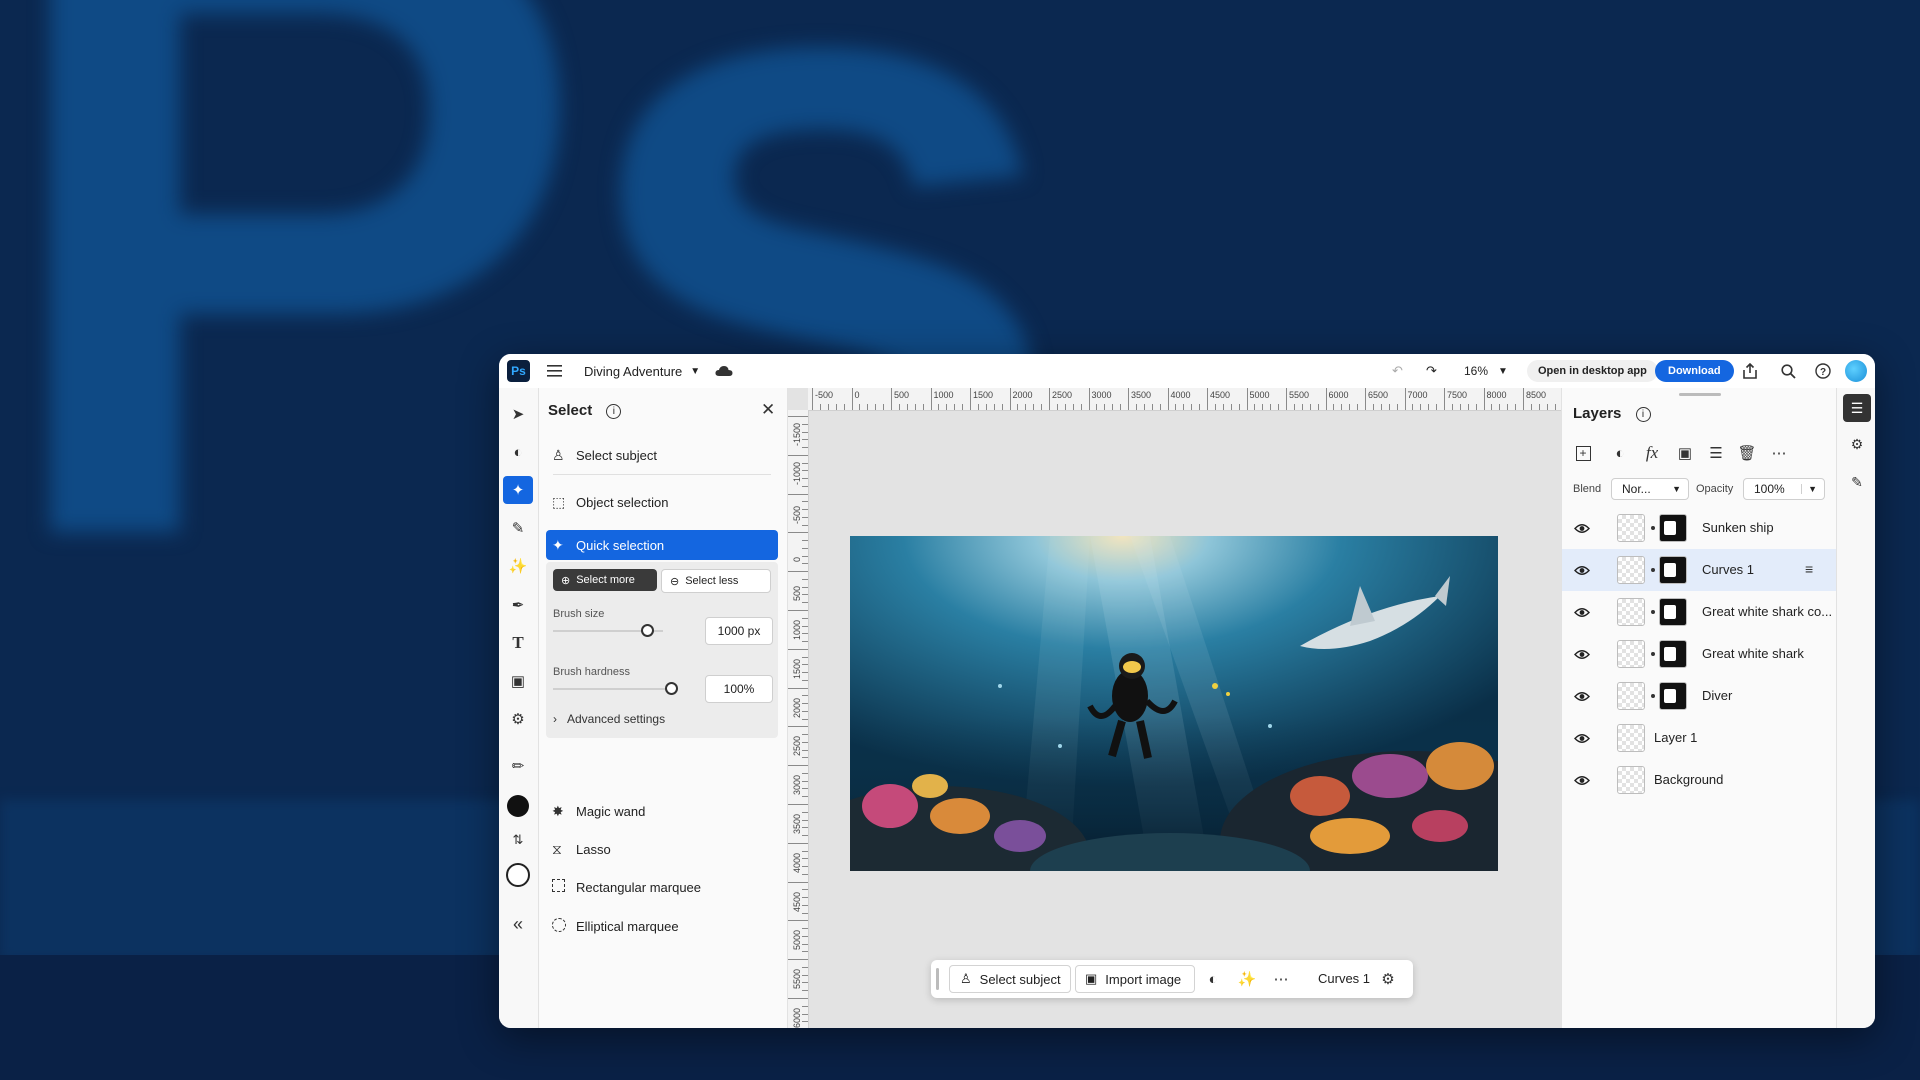 Image resolution: width=1920 pixels, height=1080 pixels. Describe the element at coordinates (518, 566) in the screenshot. I see `generative-fill-tool-icon: ✨` at that location.